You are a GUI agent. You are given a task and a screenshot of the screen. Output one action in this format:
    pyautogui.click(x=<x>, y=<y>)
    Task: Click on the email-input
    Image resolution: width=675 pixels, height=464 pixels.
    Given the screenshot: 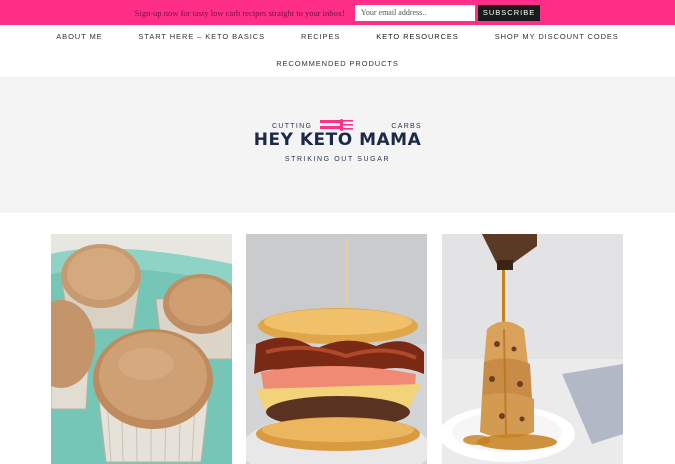 What is the action you would take?
    pyautogui.click(x=414, y=12)
    